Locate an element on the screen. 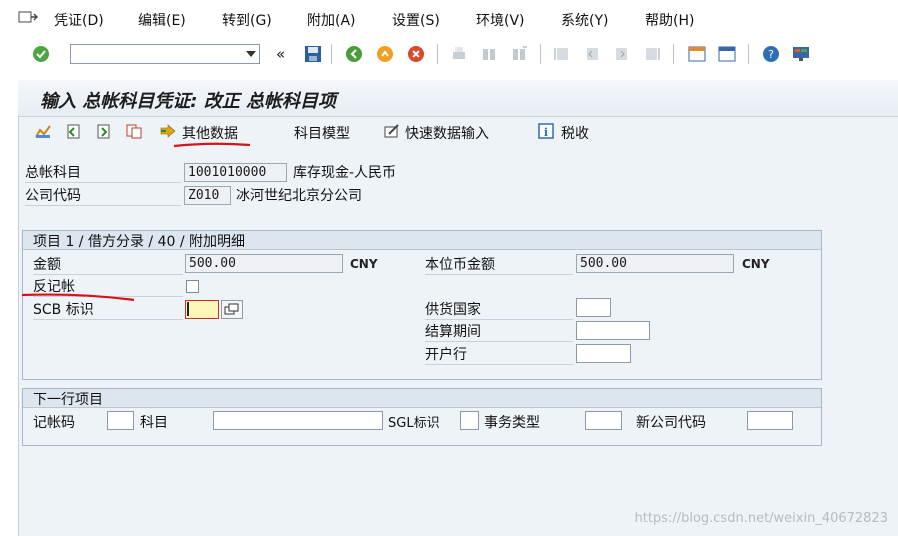 Image resolution: width=898 pixels, height=536 pixels. account-label: 科目 is located at coordinates (154, 423).